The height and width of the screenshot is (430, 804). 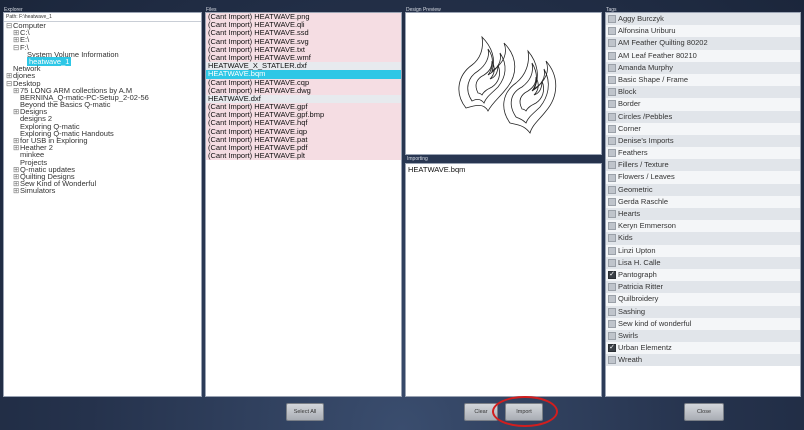 What do you see at coordinates (703, 55) in the screenshot?
I see `tag-row: AM Leaf Feather 80210` at bounding box center [703, 55].